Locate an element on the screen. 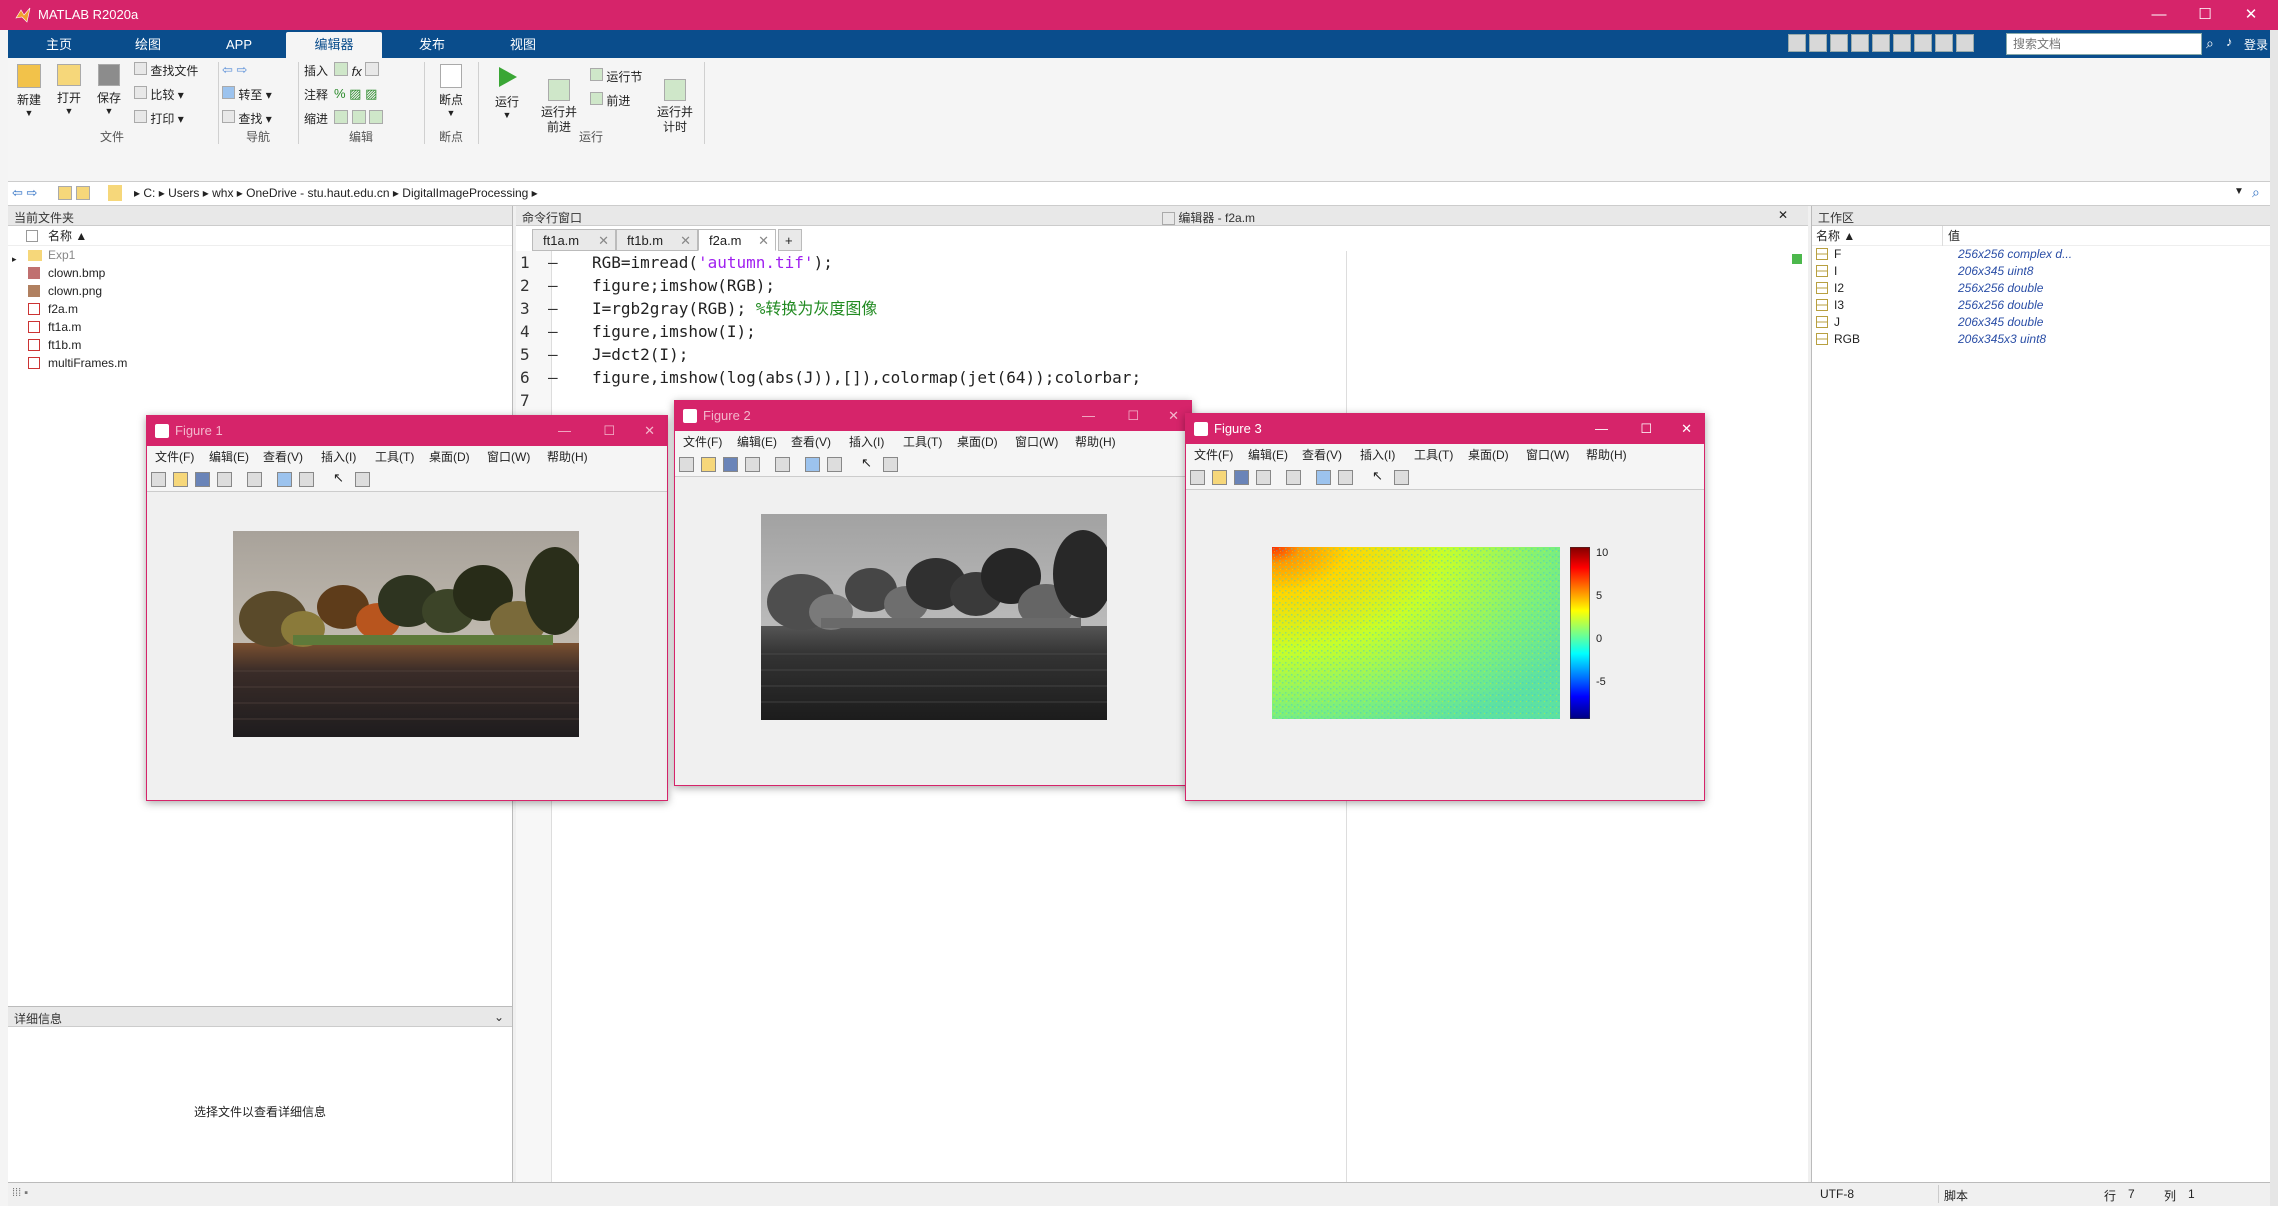  figure-titlebar: Figure 1 — ☐ ✕ is located at coordinates (407, 431).